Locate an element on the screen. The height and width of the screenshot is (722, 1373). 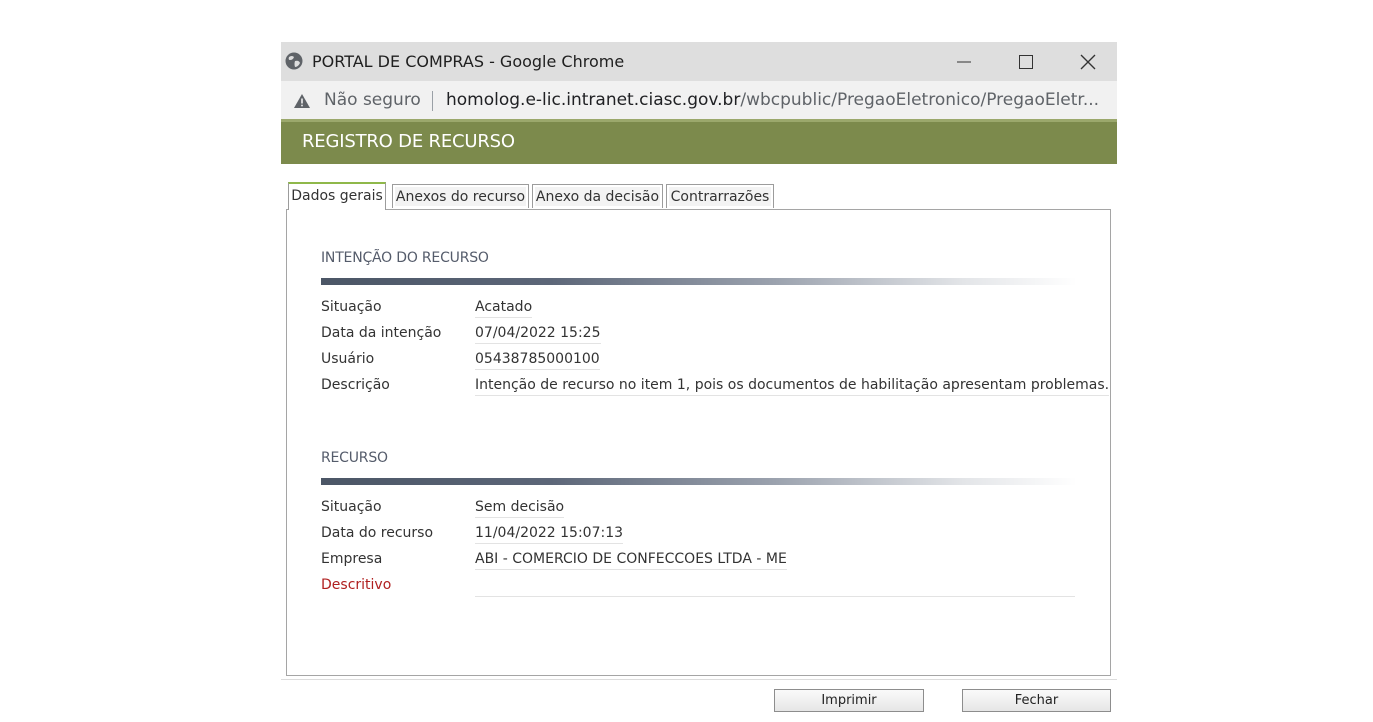
field-value: Acatado is located at coordinates (504, 308).